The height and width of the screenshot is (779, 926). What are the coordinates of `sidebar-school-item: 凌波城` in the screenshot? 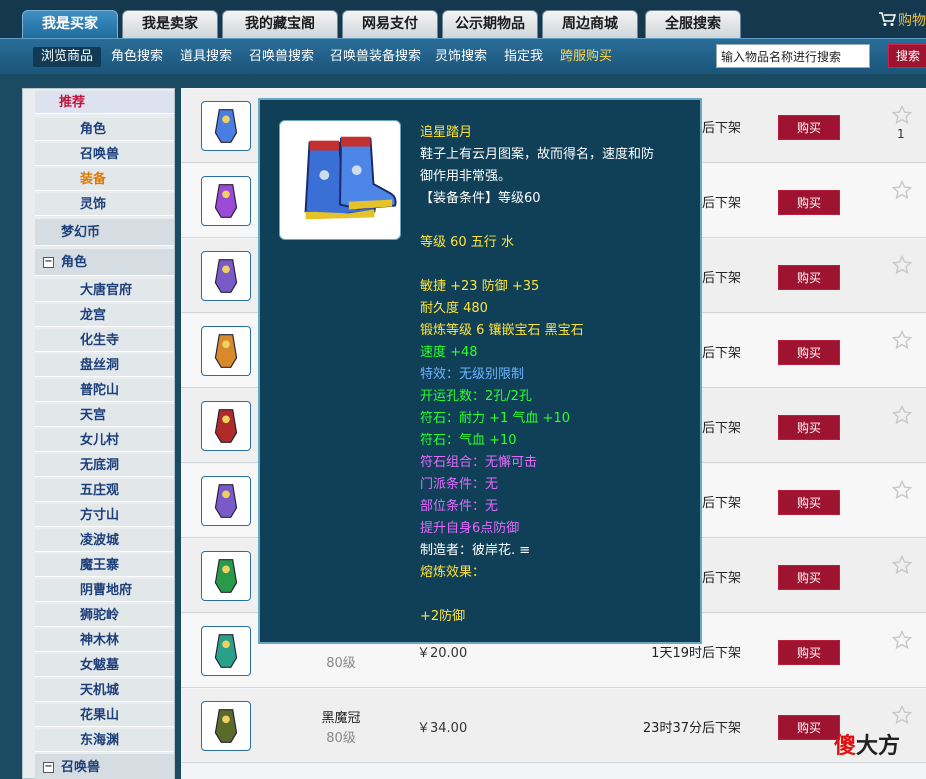 It's located at (104, 540).